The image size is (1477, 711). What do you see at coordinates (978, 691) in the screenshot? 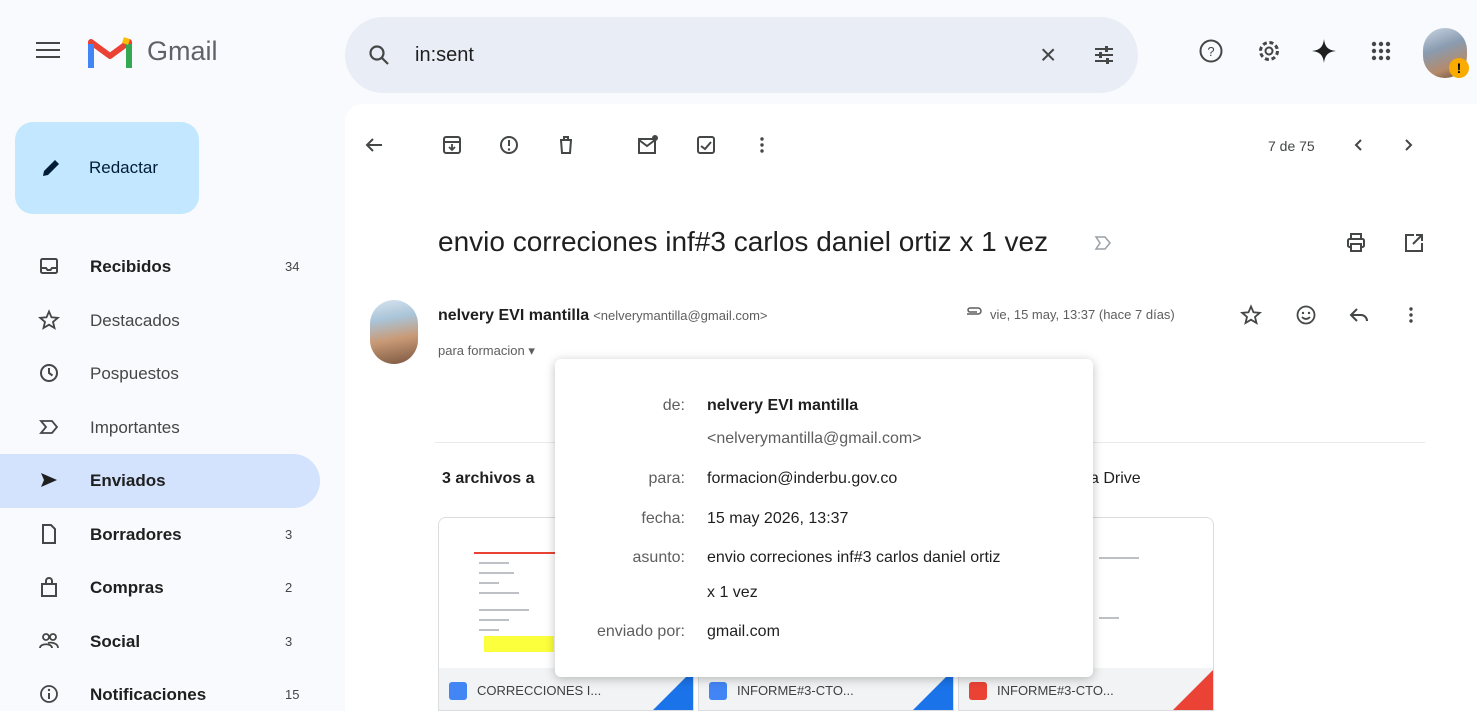
I see `pdf-file-icon` at bounding box center [978, 691].